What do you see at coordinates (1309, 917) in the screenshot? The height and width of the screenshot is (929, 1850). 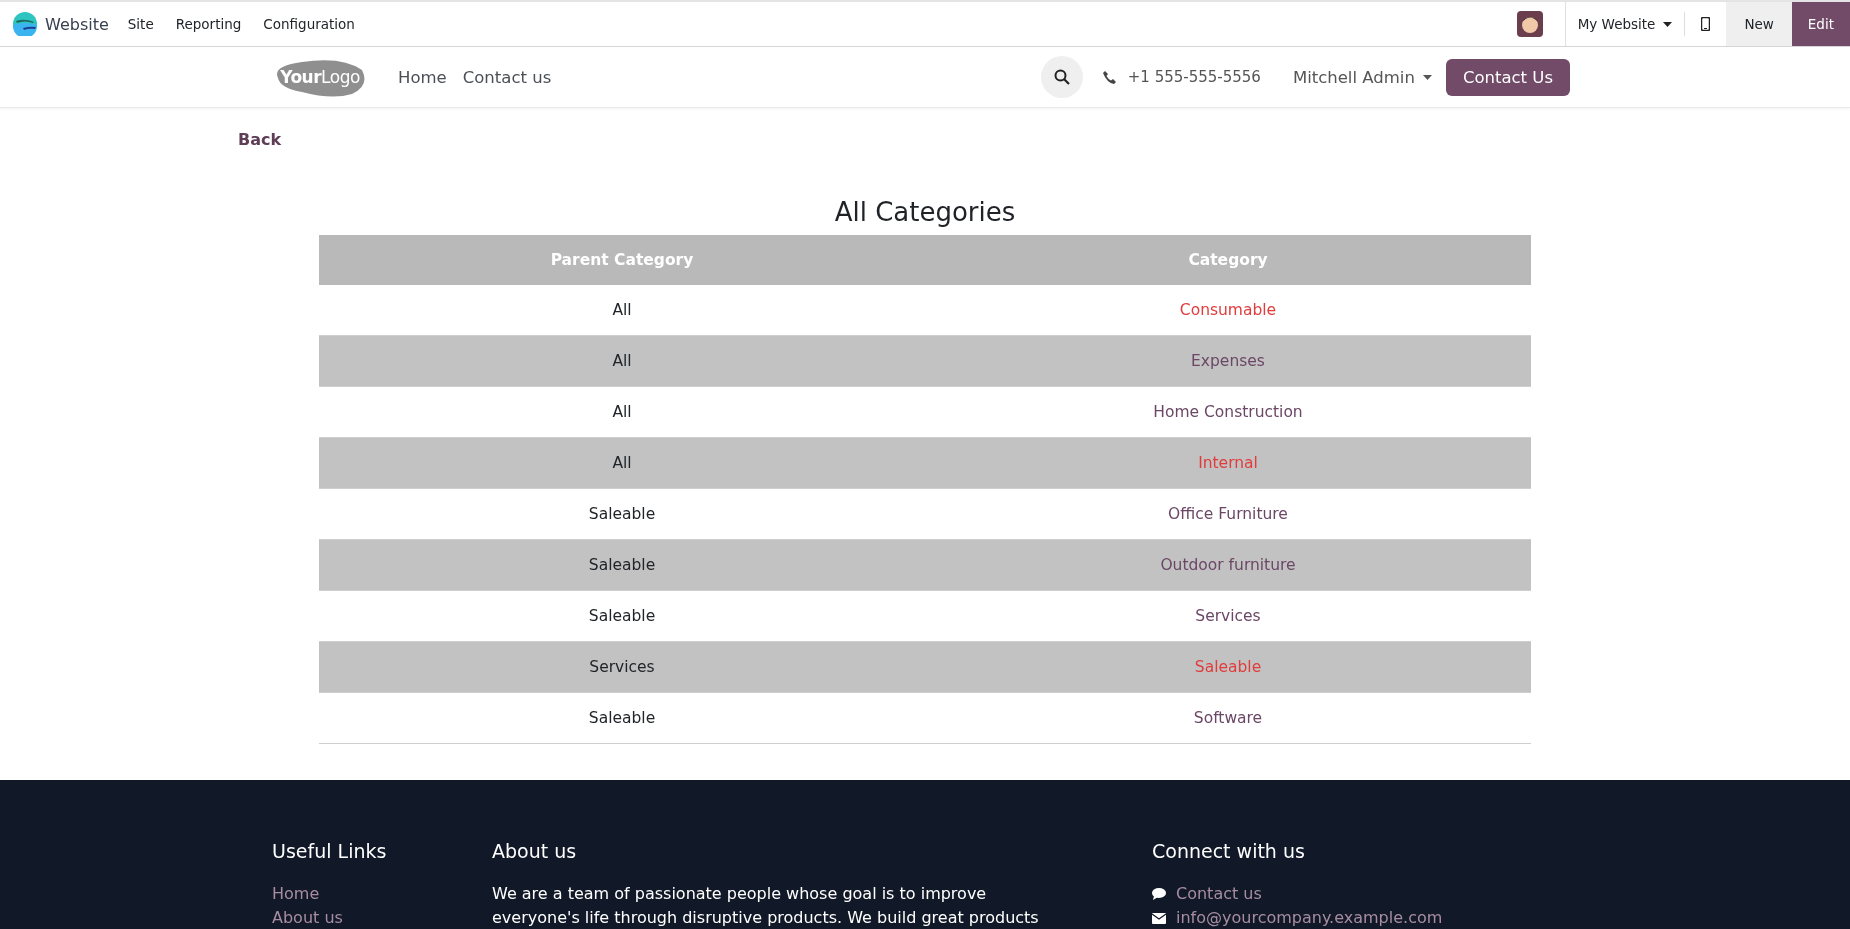 I see `footer-link: info@yourcompany.example.com` at bounding box center [1309, 917].